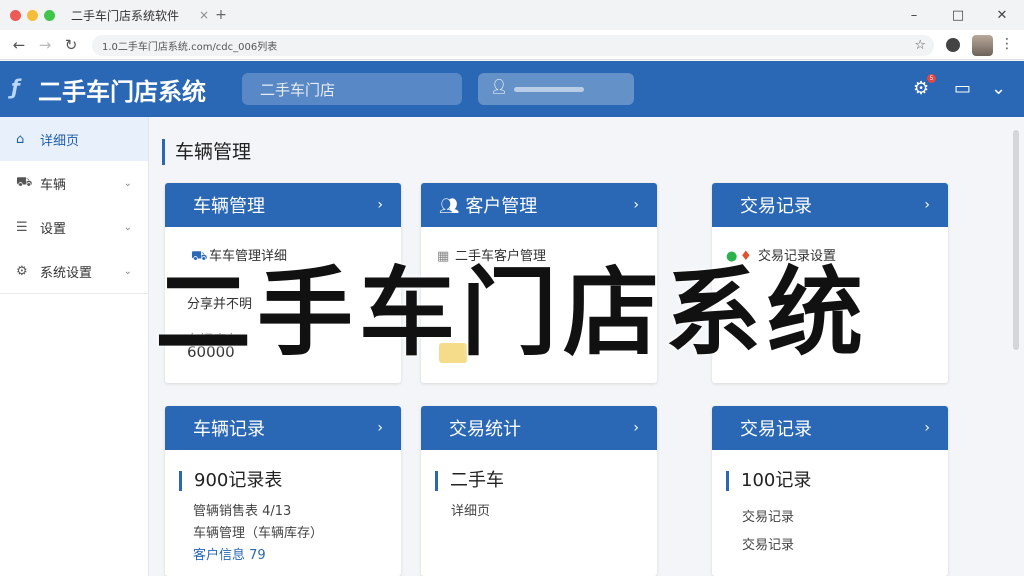 This screenshot has height=576, width=1024. I want to click on header-tab: 二手车门店, so click(352, 89).